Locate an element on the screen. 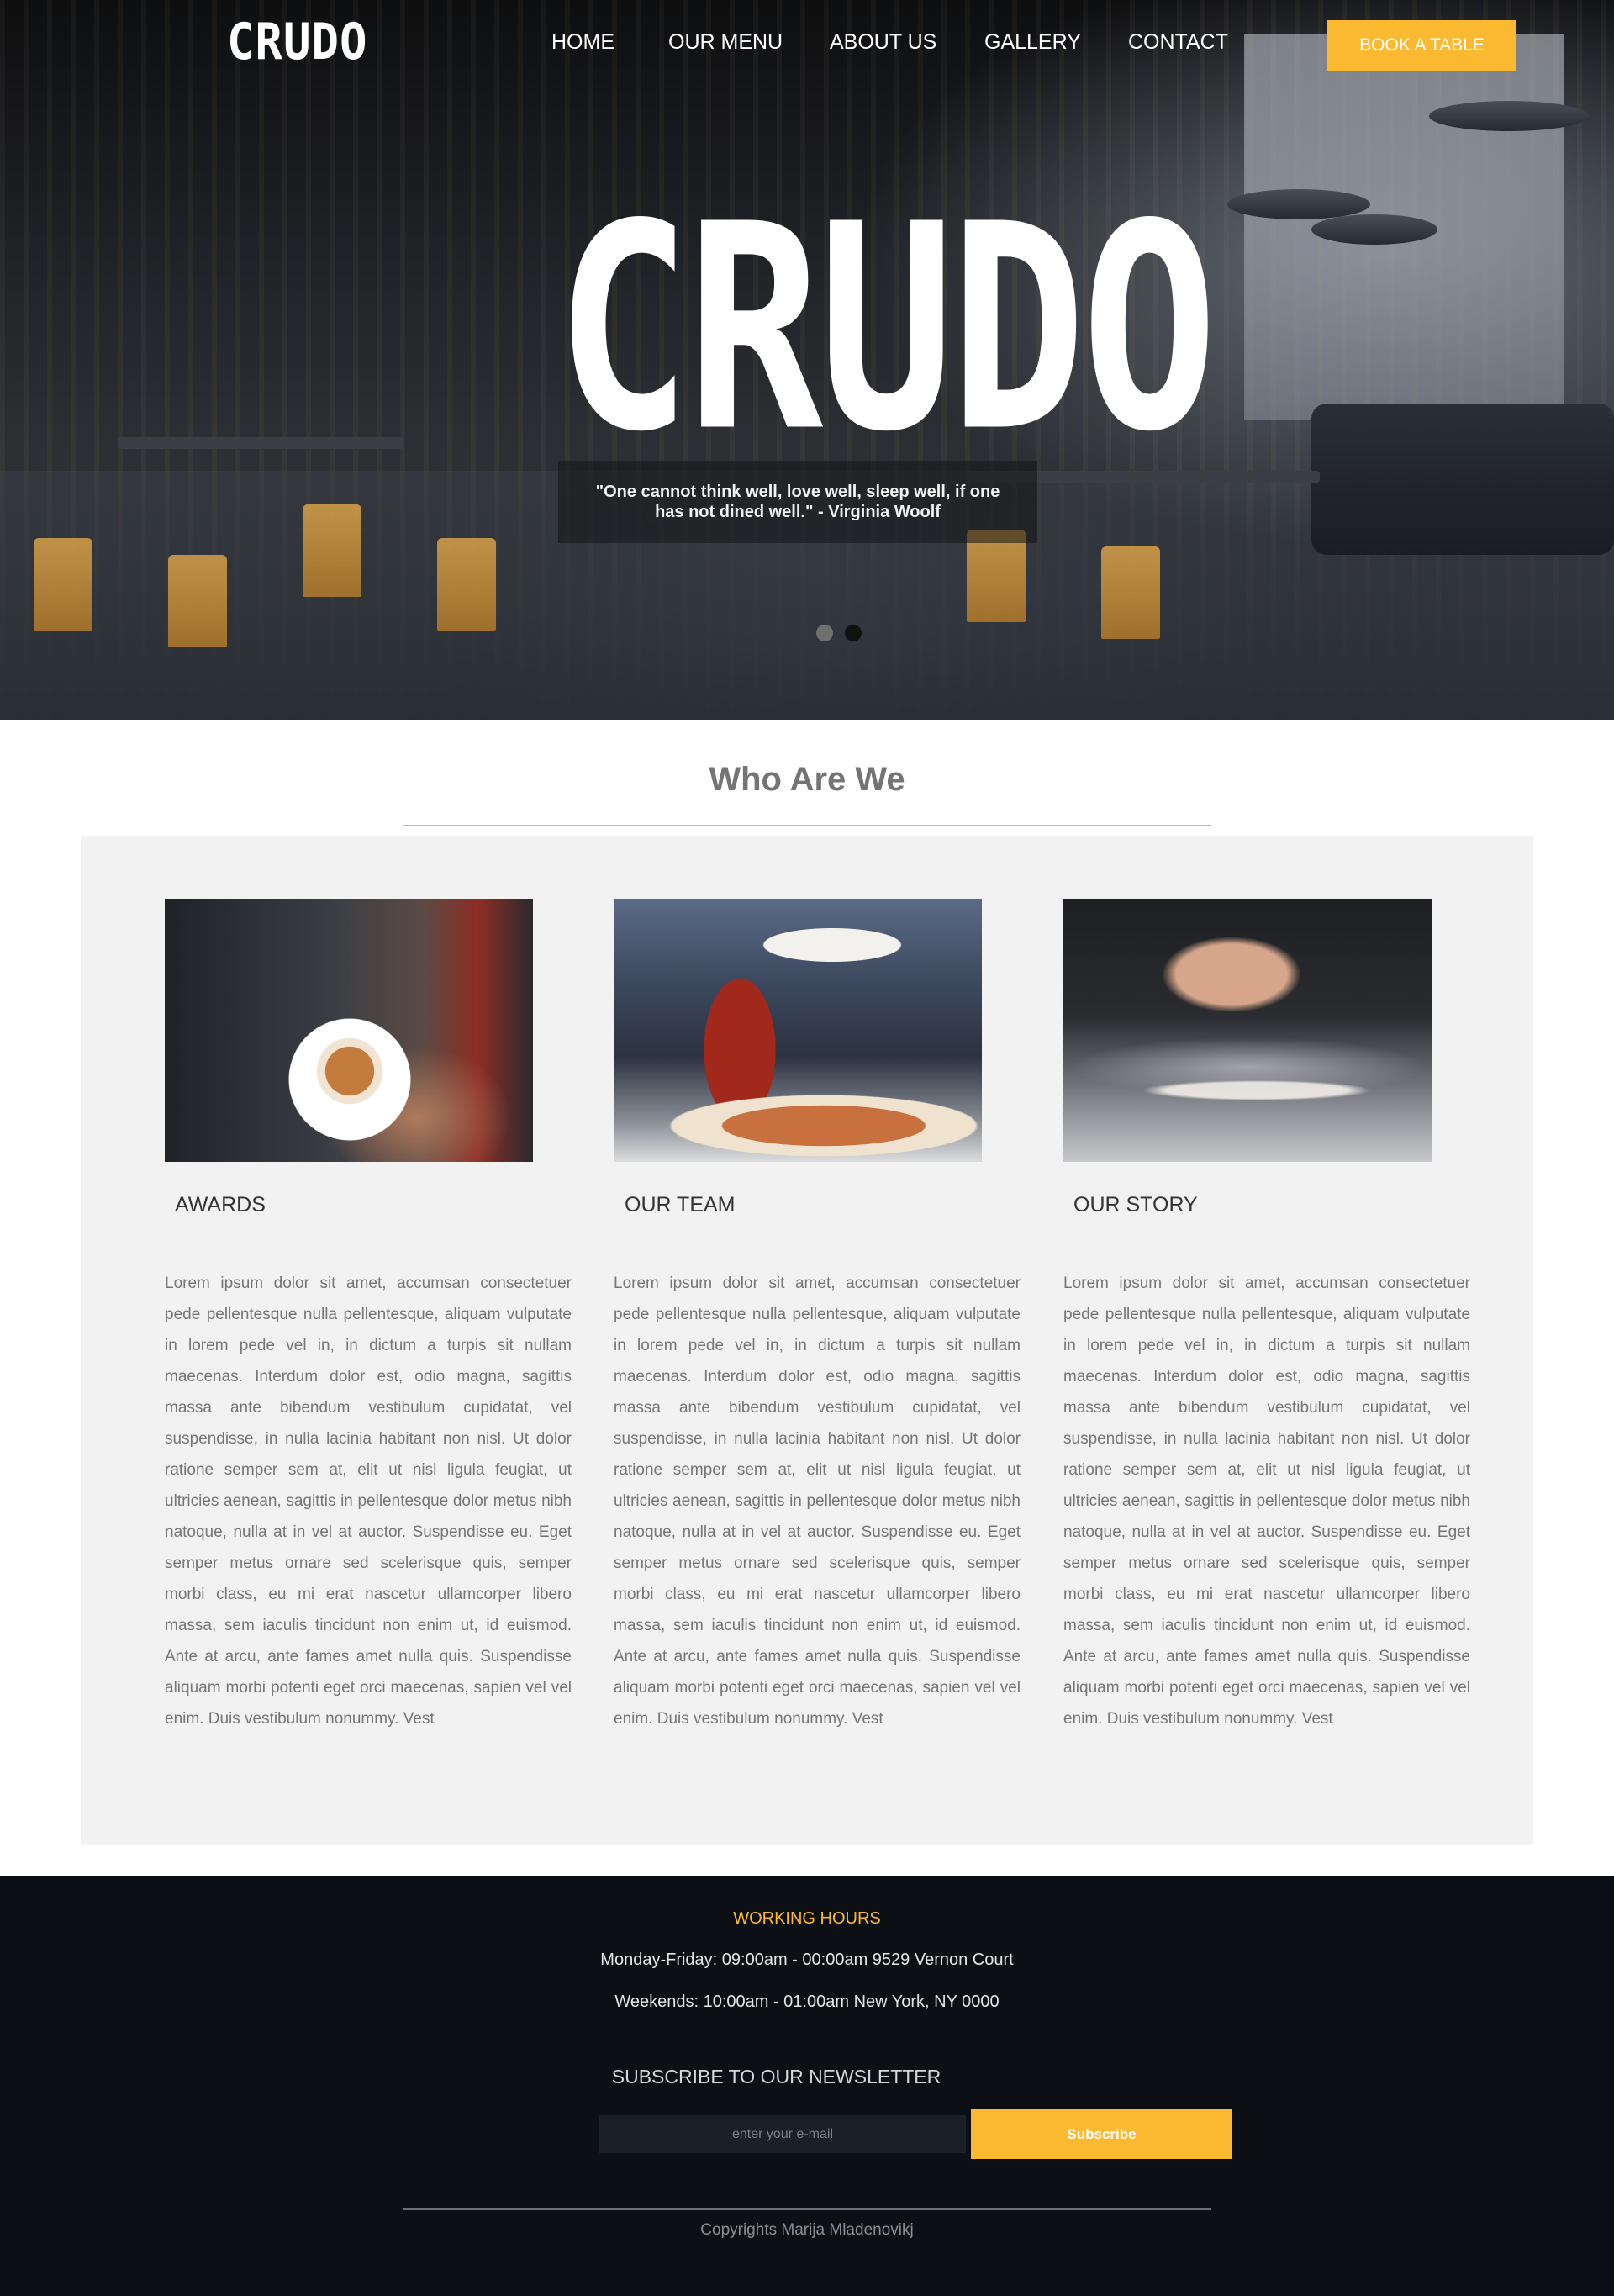  hero-table is located at coordinates (261, 443).